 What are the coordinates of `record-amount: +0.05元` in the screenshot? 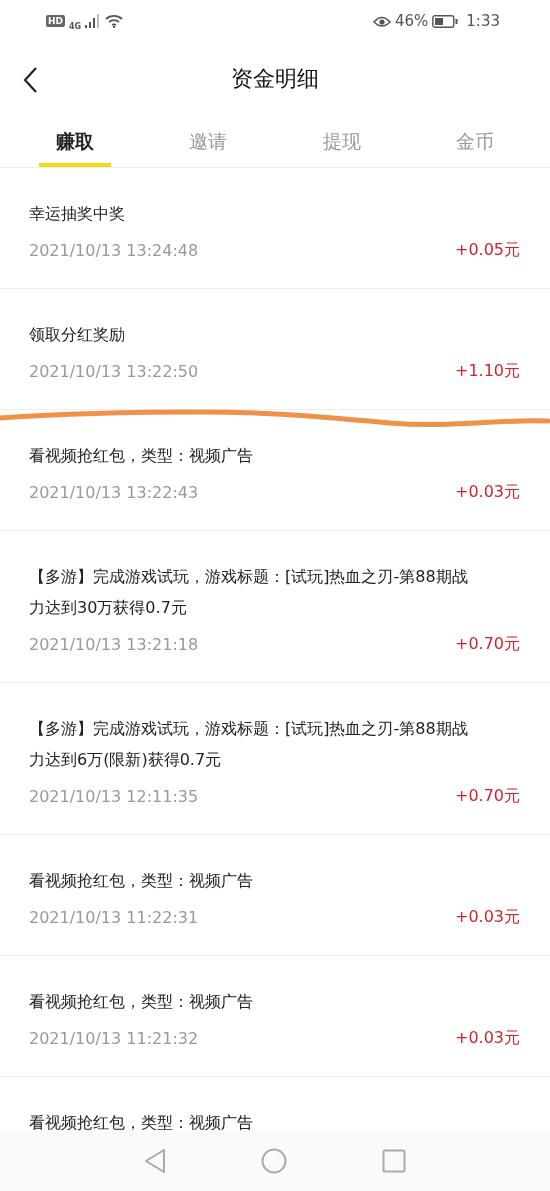 It's located at (487, 249).